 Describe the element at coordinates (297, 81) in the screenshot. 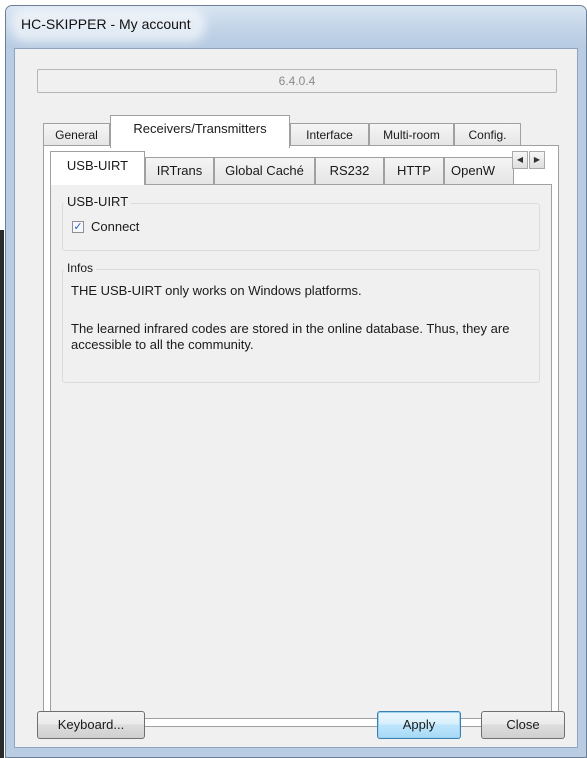

I see `version-field: 6.4.0.4` at that location.